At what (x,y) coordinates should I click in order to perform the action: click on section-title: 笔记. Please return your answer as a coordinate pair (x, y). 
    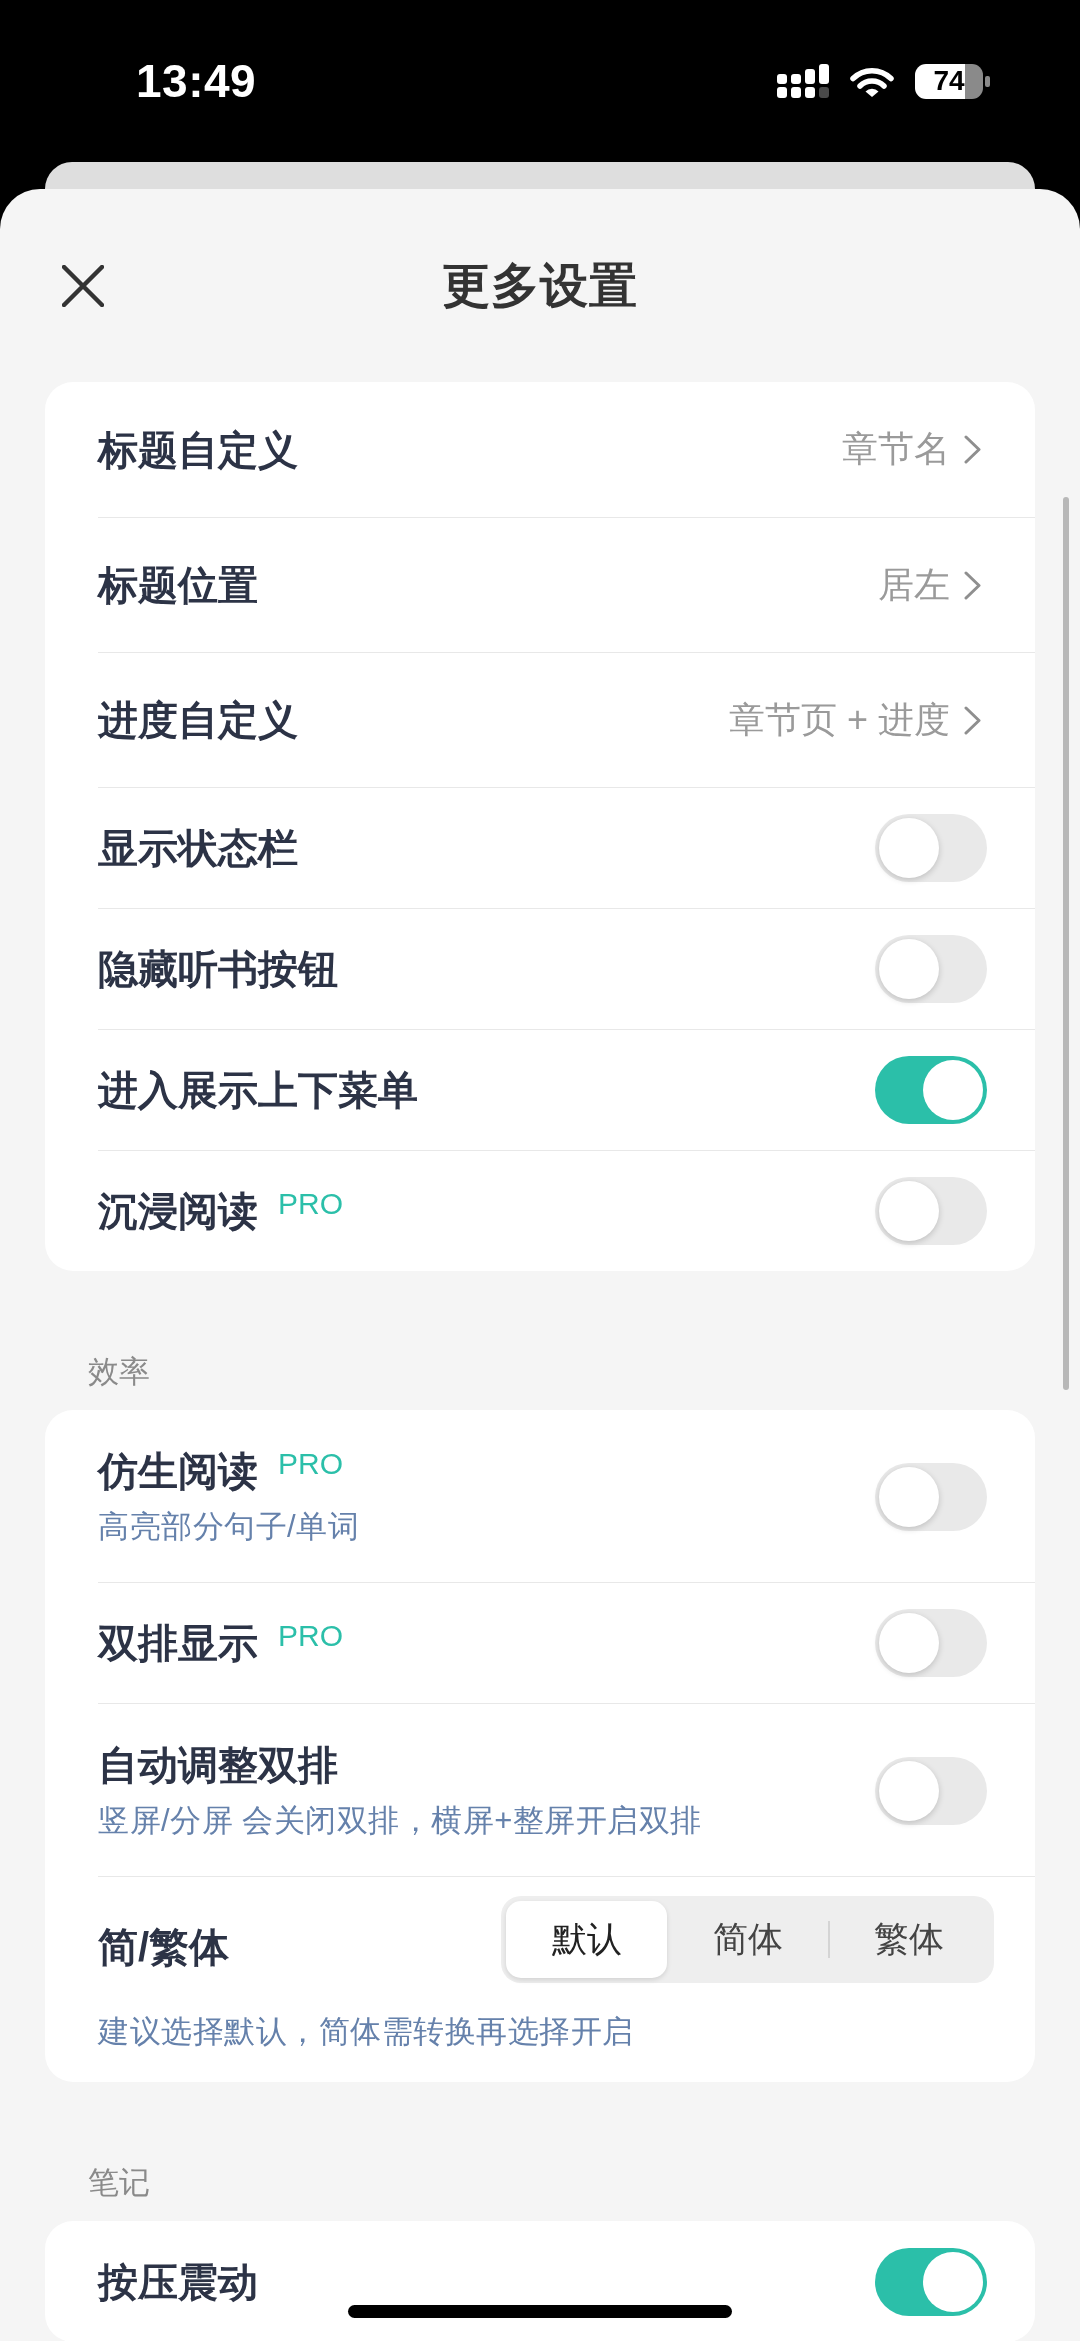
    Looking at the image, I should click on (119, 2183).